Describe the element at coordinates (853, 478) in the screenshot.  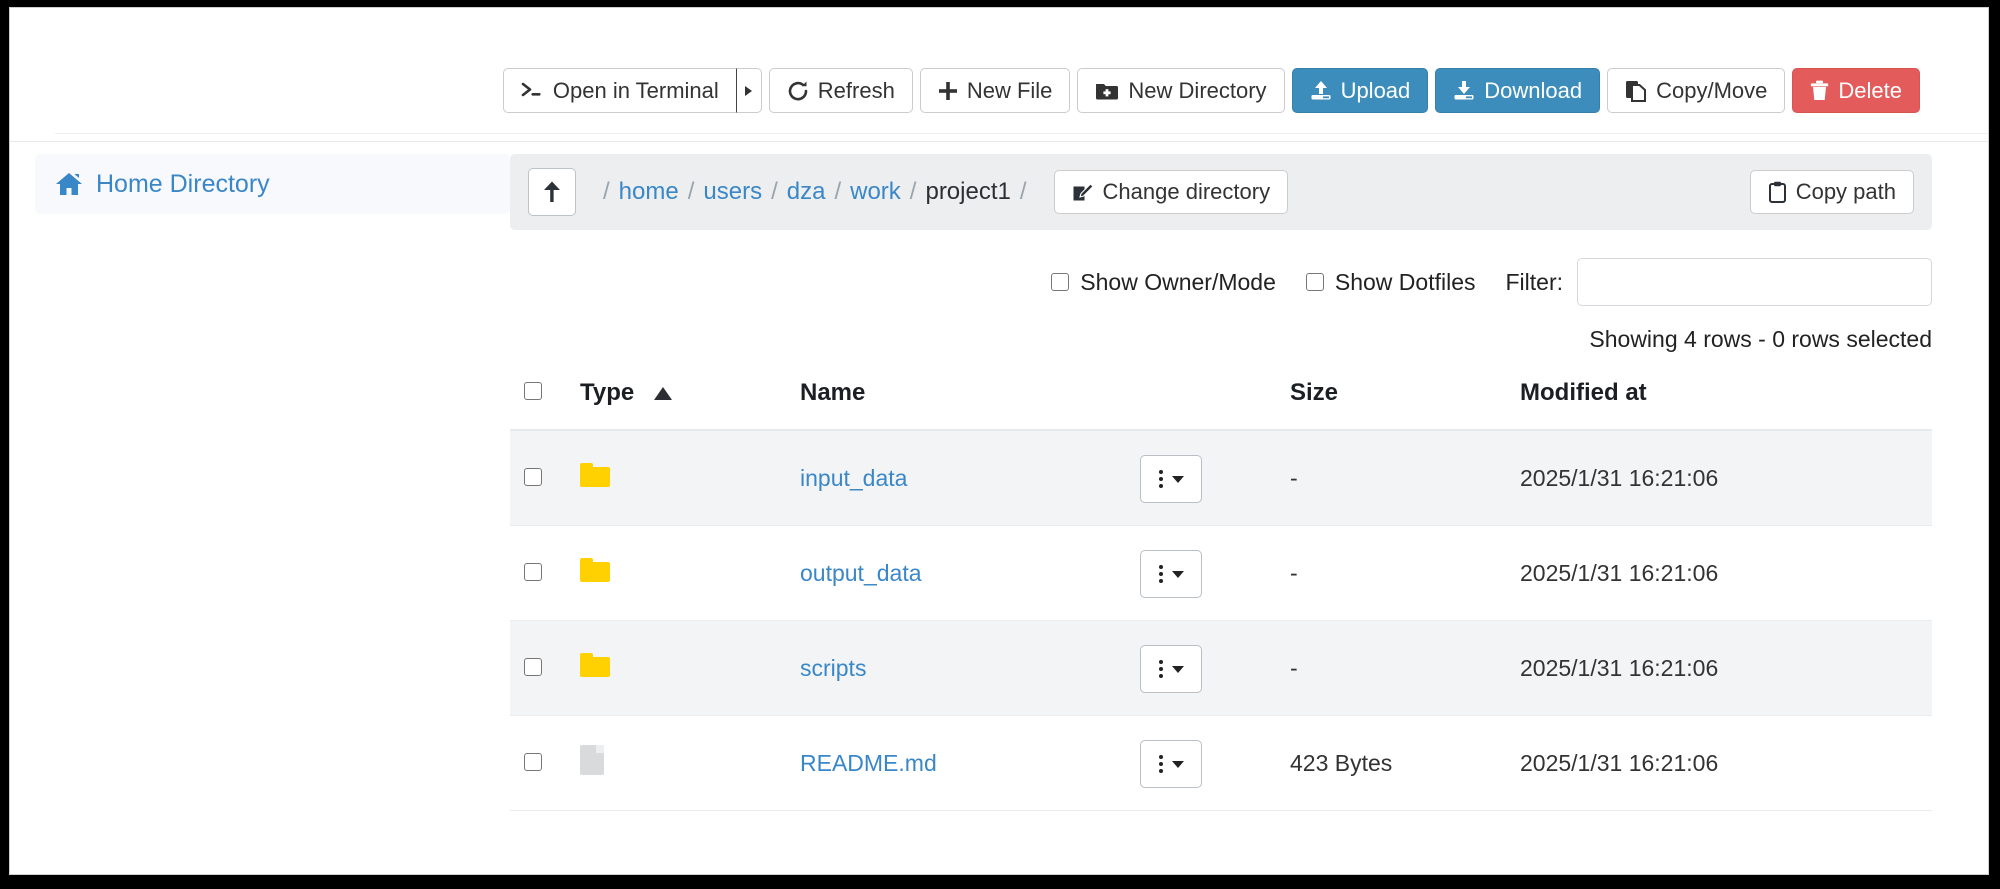
I see `file-name-link: input_data` at that location.